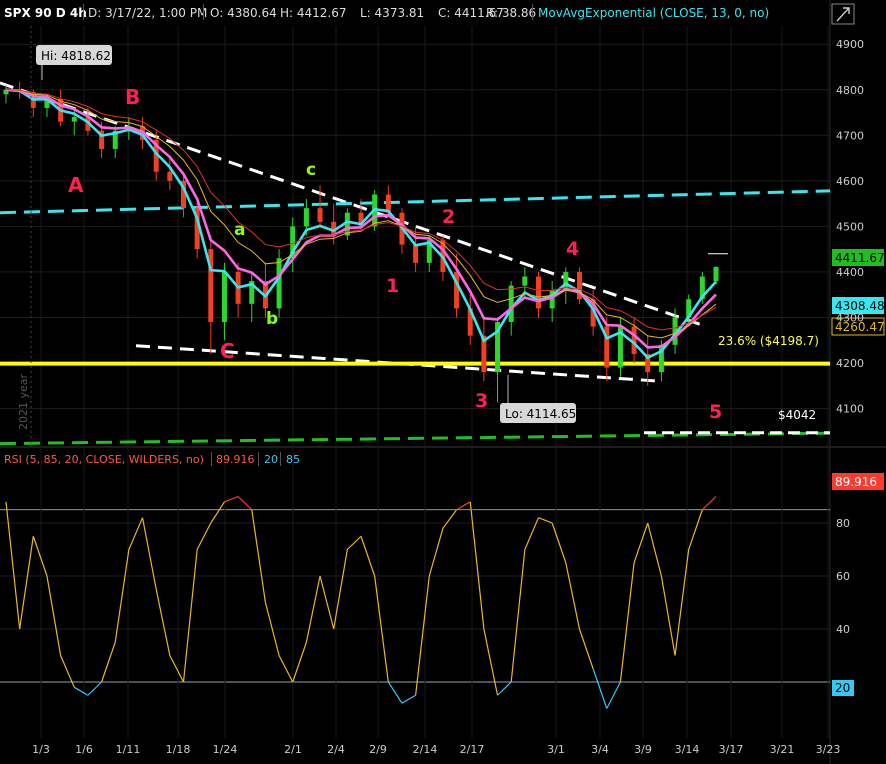 Image resolution: width=886 pixels, height=764 pixels. I want to click on rsi-lower: 20, so click(271, 459).